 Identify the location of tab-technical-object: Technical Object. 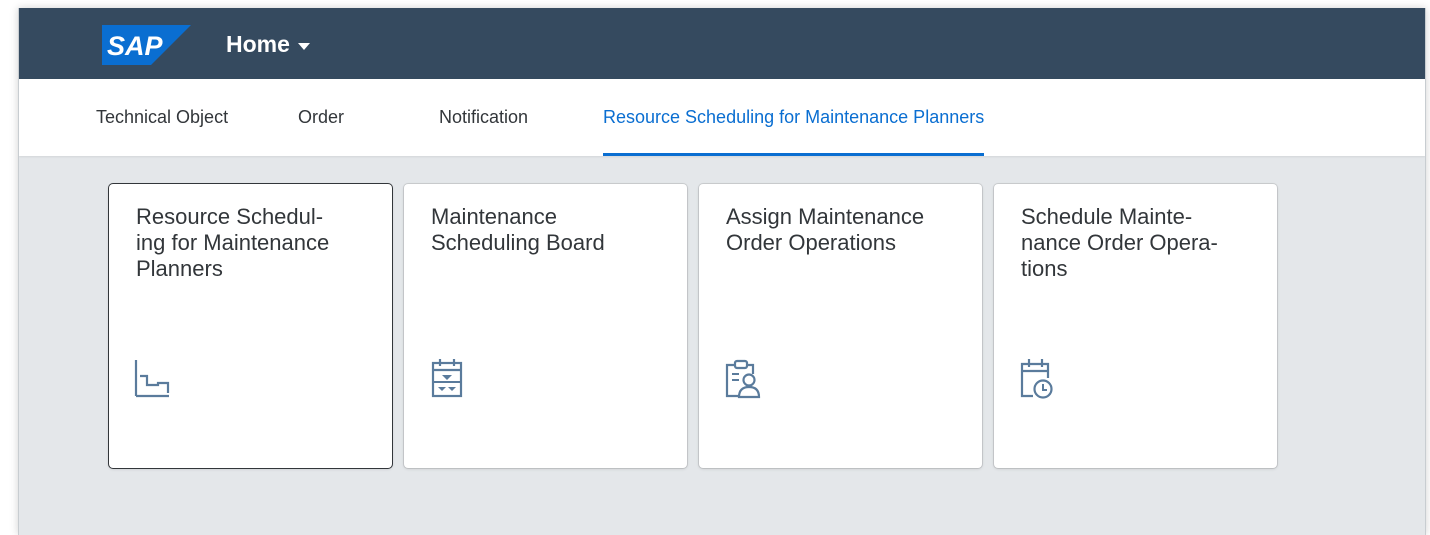
(162, 117).